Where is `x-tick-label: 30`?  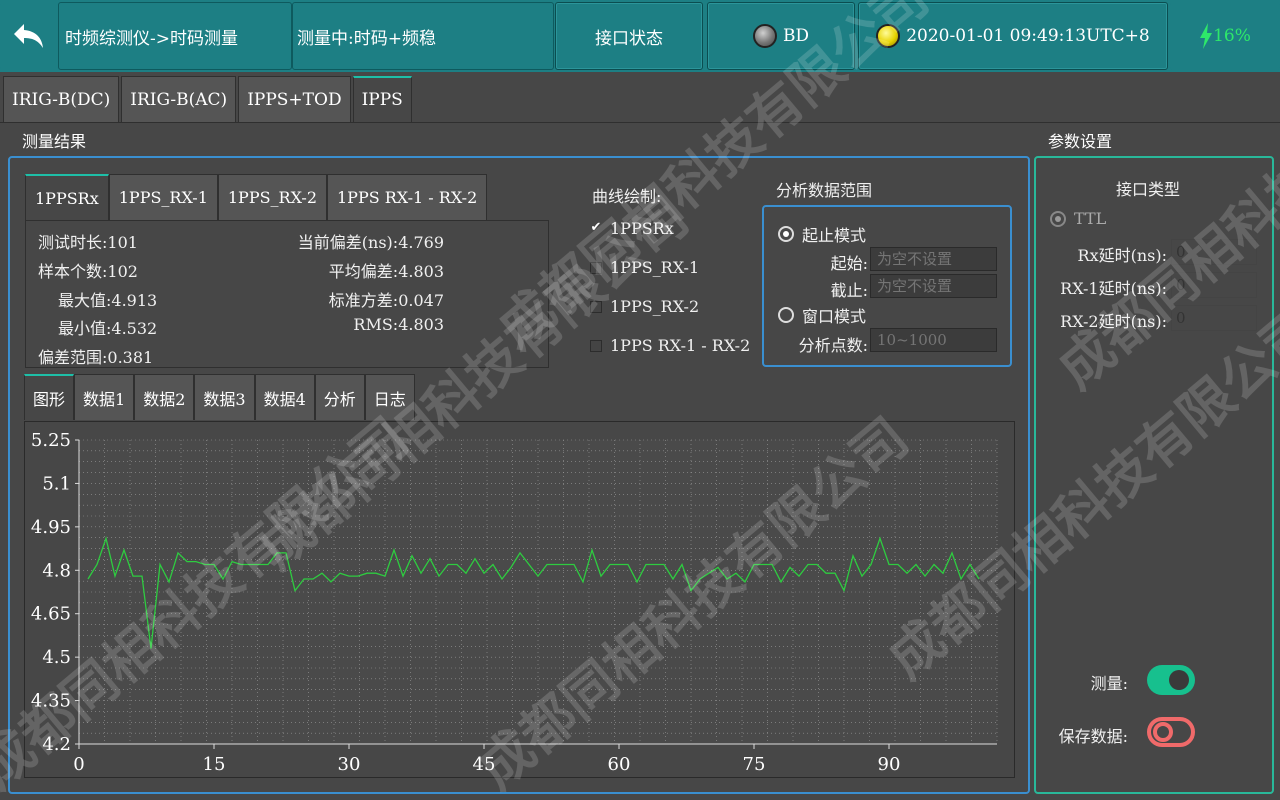 x-tick-label: 30 is located at coordinates (349, 764).